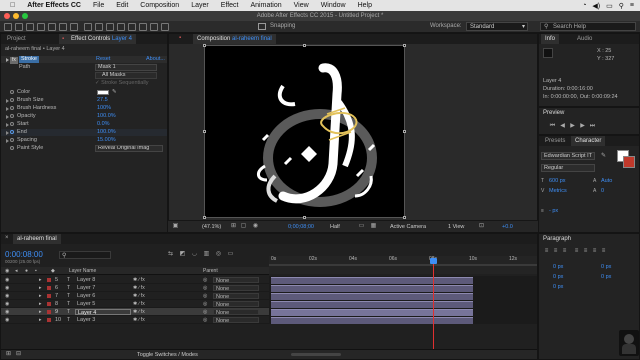 This screenshot has width=640, height=360. What do you see at coordinates (255, 226) in the screenshot?
I see `snapshot-icon: ◉` at bounding box center [255, 226].